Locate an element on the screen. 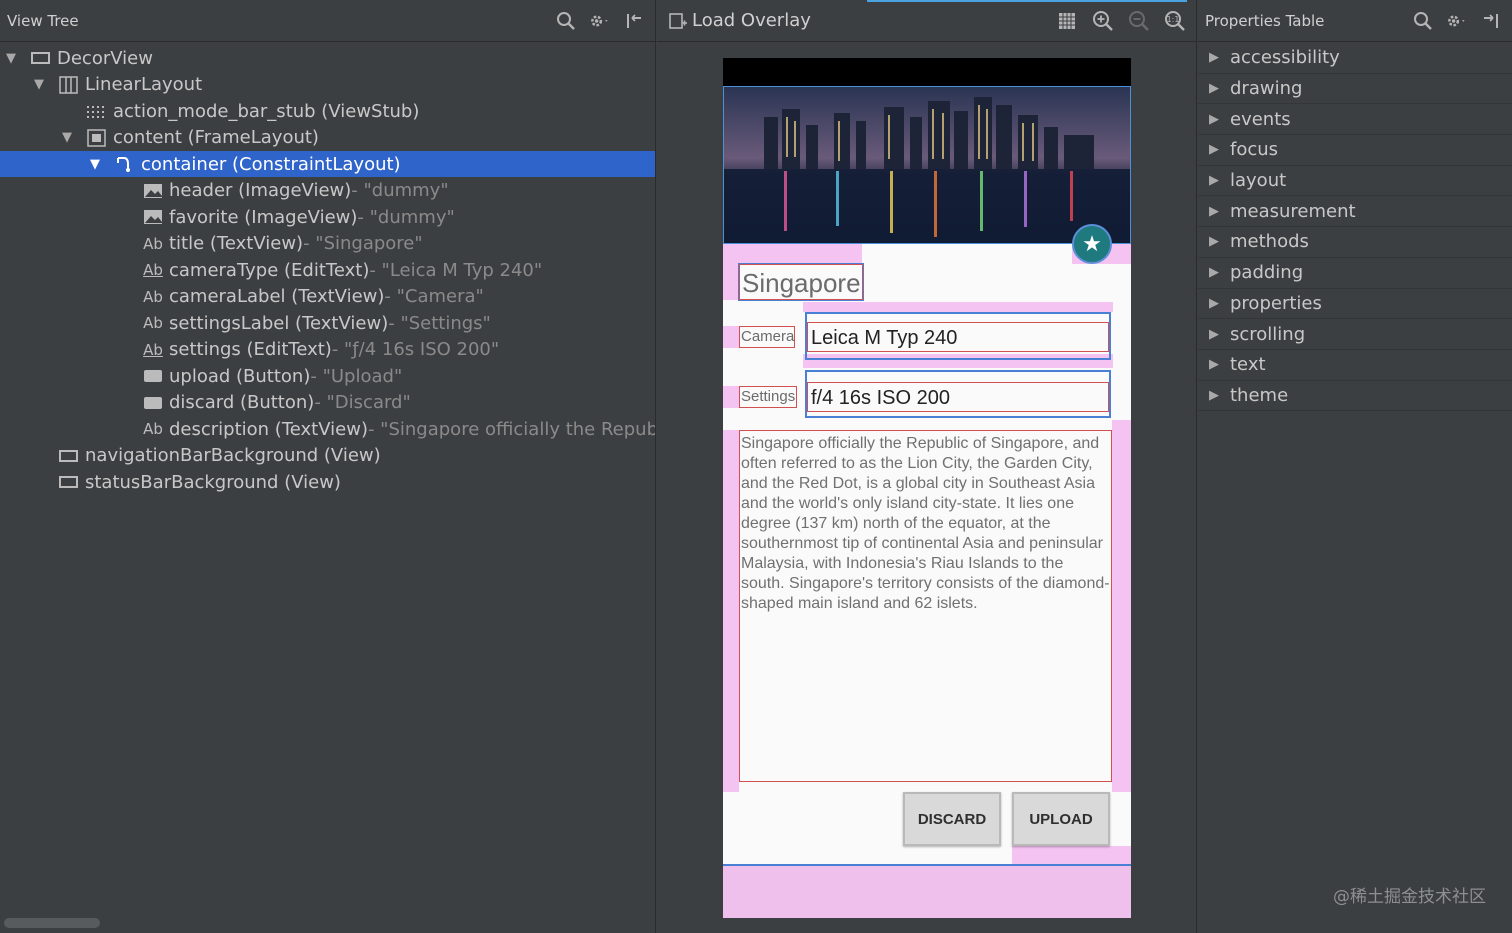  view-icon is located at coordinates (41, 58).